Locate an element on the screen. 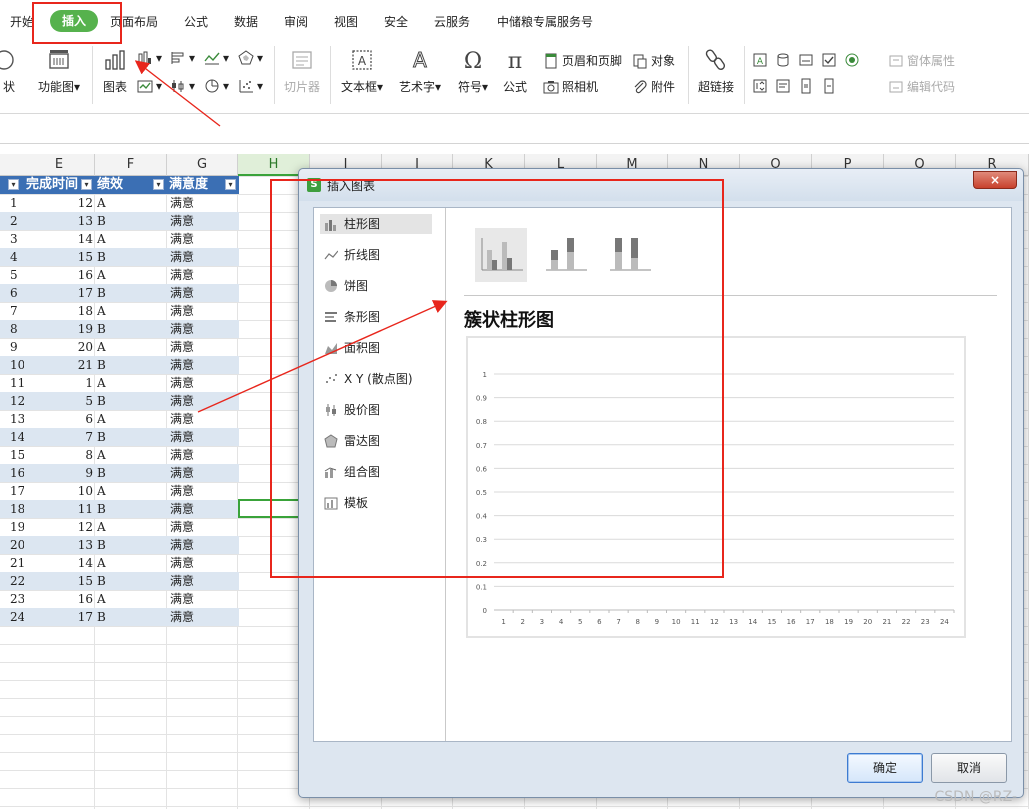 This screenshot has height=809, width=1029. edit-code-button: 编辑代码 is located at coordinates (921, 86).